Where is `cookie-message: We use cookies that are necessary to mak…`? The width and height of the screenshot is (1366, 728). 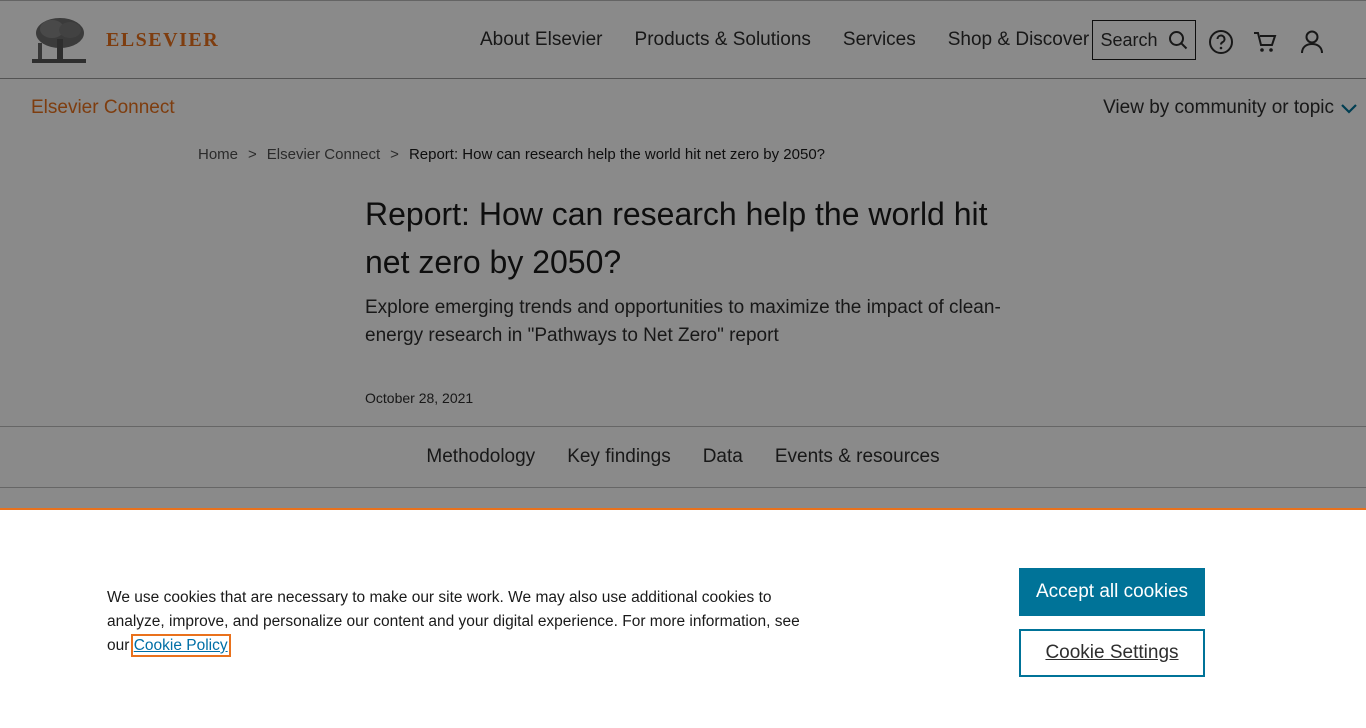 cookie-message: We use cookies that are necessary to mak… is located at coordinates (457, 622).